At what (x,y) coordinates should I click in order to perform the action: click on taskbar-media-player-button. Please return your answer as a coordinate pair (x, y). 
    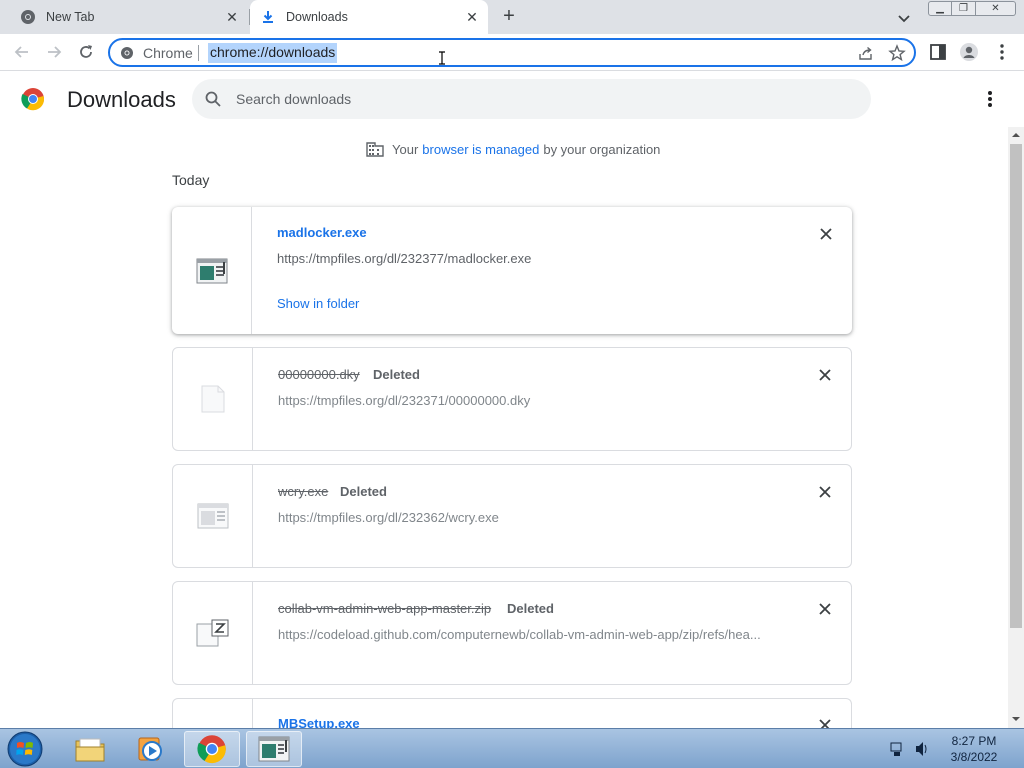
    Looking at the image, I should click on (150, 749).